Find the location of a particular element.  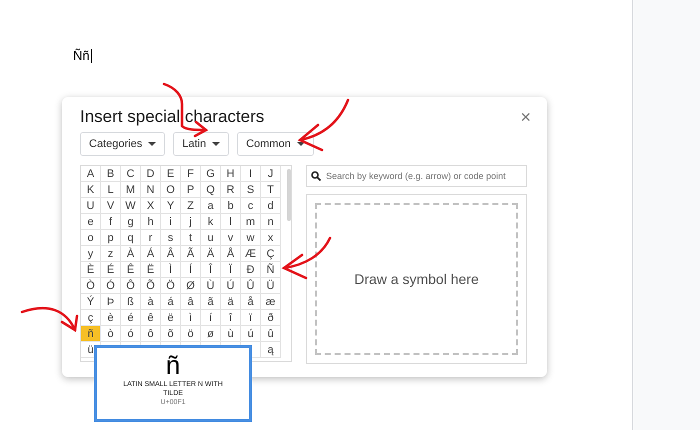

character-cell: Ú is located at coordinates (231, 286).